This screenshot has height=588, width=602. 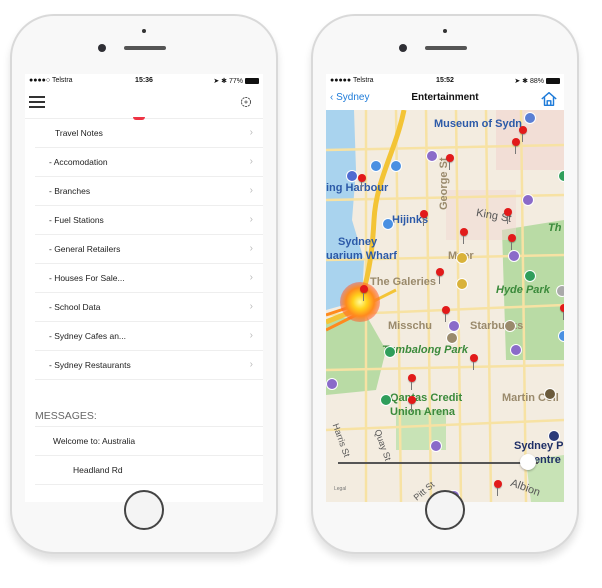 I want to click on menu-item-fuel-stations: - Fuel Stations ›, so click(x=149, y=220).